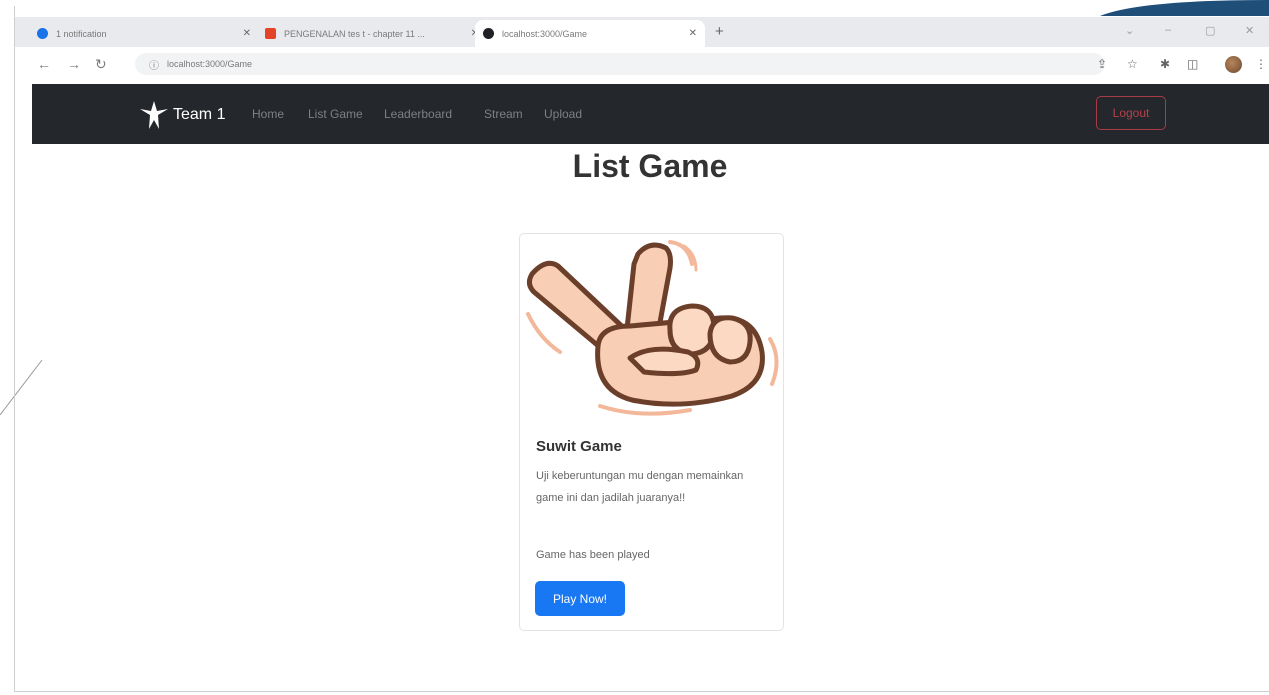 Image resolution: width=1269 pixels, height=695 pixels. Describe the element at coordinates (1261, 64) in the screenshot. I see `menu-icon: ⋮` at that location.